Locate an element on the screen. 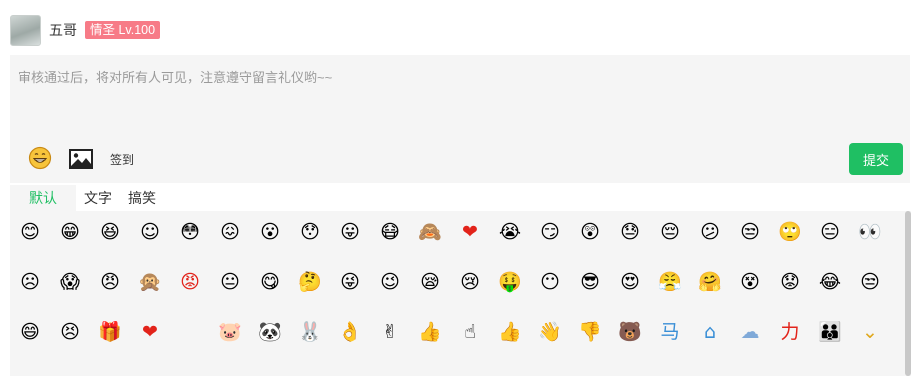  confused-emoji-icon: 😕 is located at coordinates (710, 232).